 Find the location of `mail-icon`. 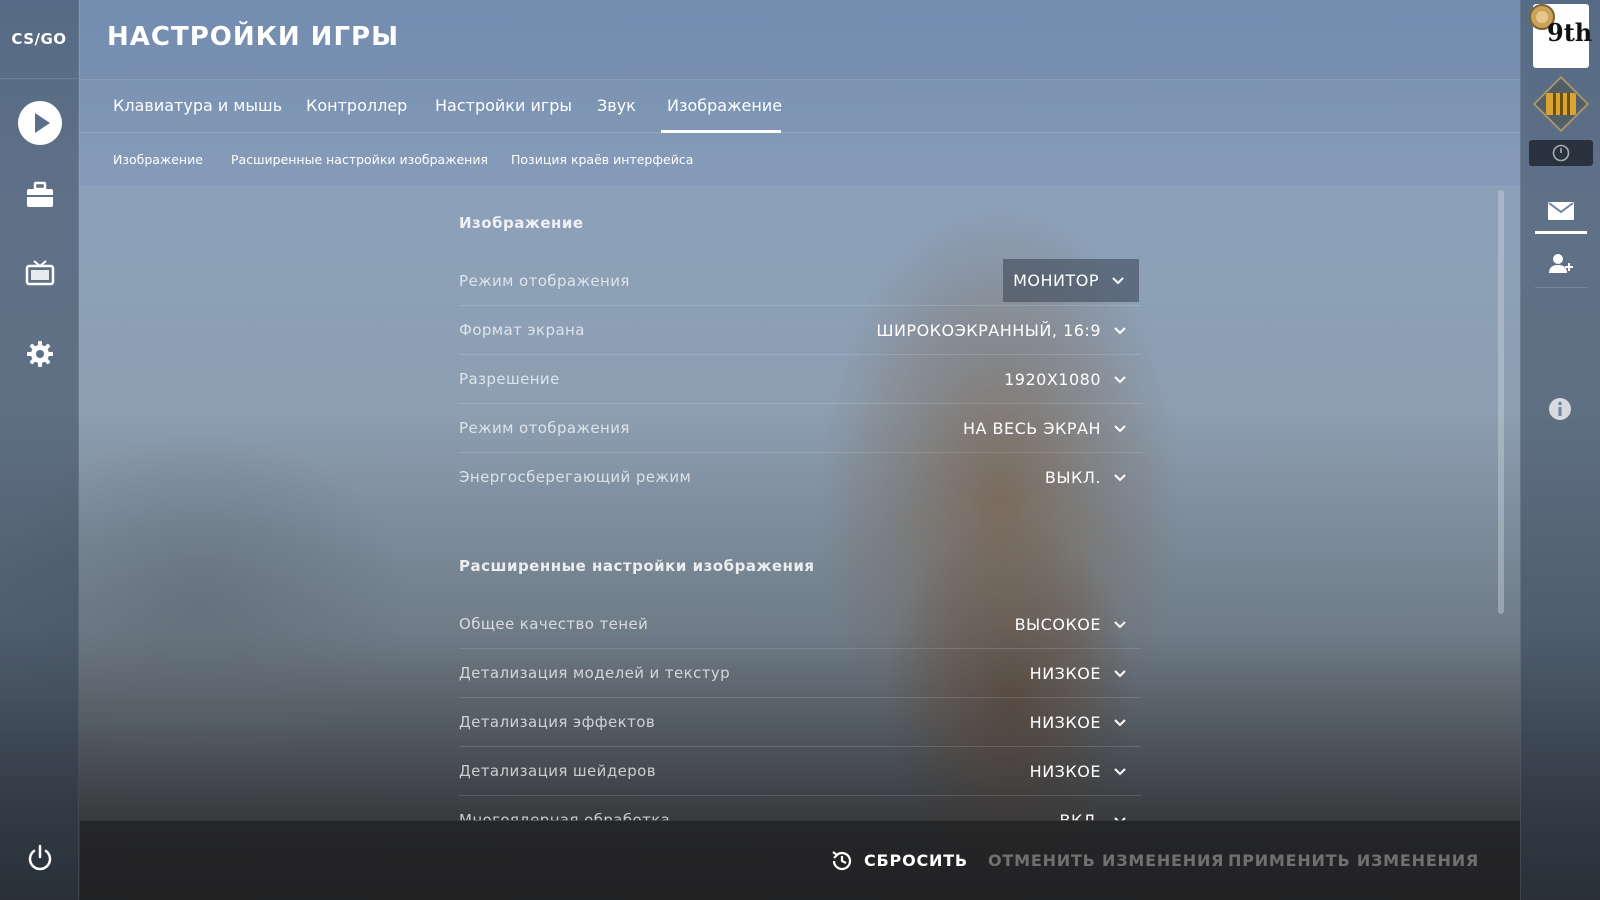

mail-icon is located at coordinates (1561, 210).